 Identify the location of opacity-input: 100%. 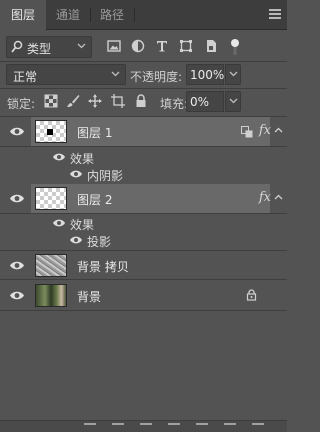
(205, 74).